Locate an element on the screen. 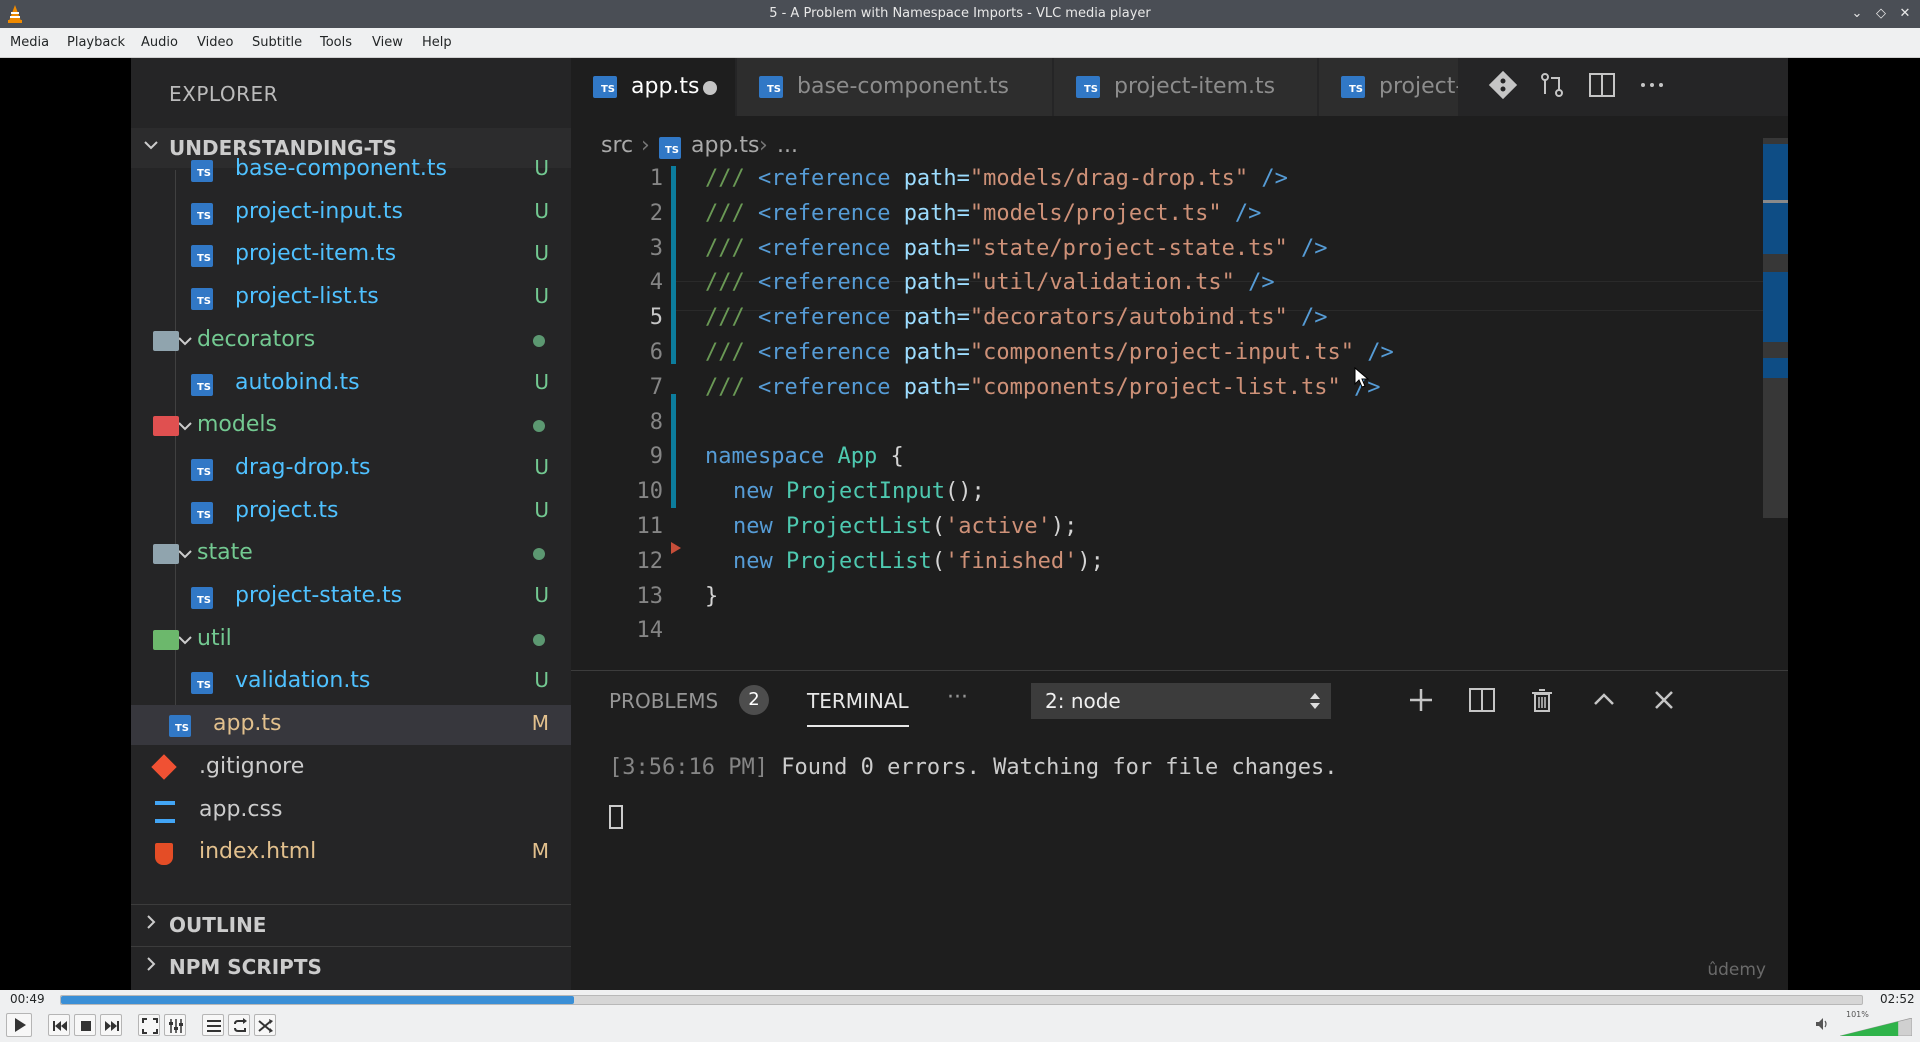 The image size is (1920, 1042). speaker-icon is located at coordinates (1822, 1024).